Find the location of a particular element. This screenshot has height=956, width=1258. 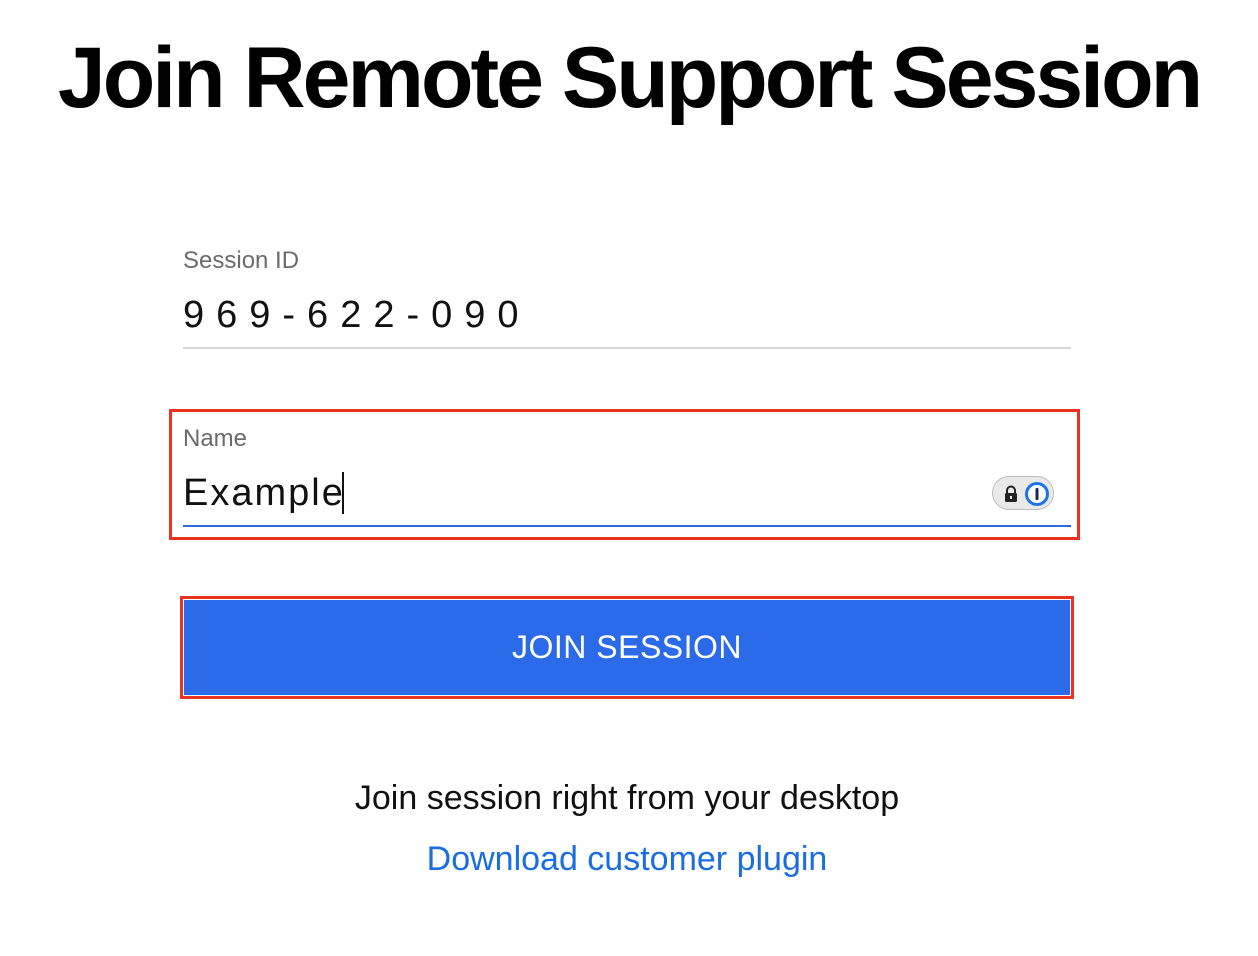

session-id-value: 969-622-090 is located at coordinates (357, 315).